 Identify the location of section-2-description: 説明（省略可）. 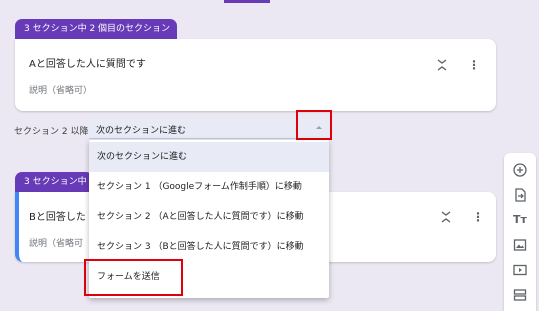
(60, 89).